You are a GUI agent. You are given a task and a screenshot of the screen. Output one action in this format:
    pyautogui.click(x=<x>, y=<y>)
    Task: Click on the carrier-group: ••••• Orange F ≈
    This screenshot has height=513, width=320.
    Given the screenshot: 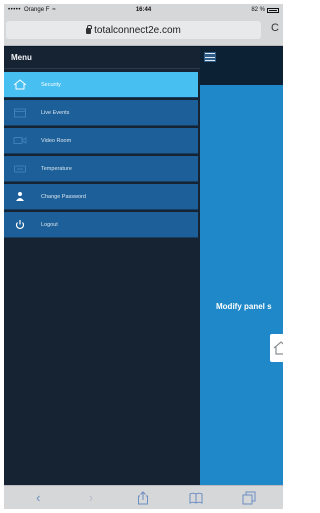 What is the action you would take?
    pyautogui.click(x=58, y=10)
    